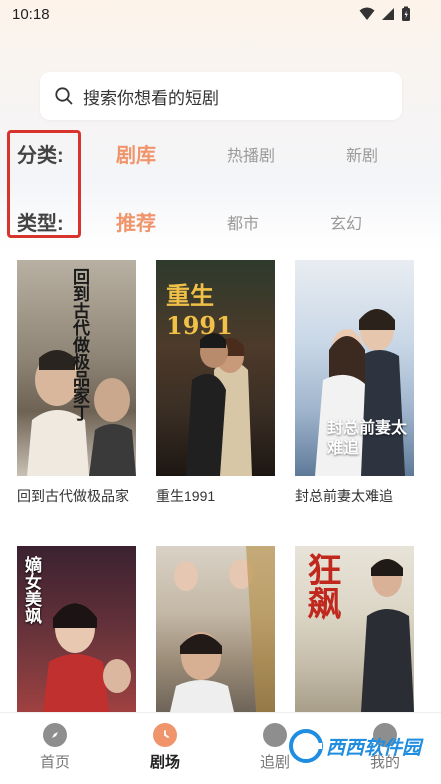  Describe the element at coordinates (220, 225) in the screenshot. I see `type-filter-row: 类型: 推荐 都市 玄幻` at that location.